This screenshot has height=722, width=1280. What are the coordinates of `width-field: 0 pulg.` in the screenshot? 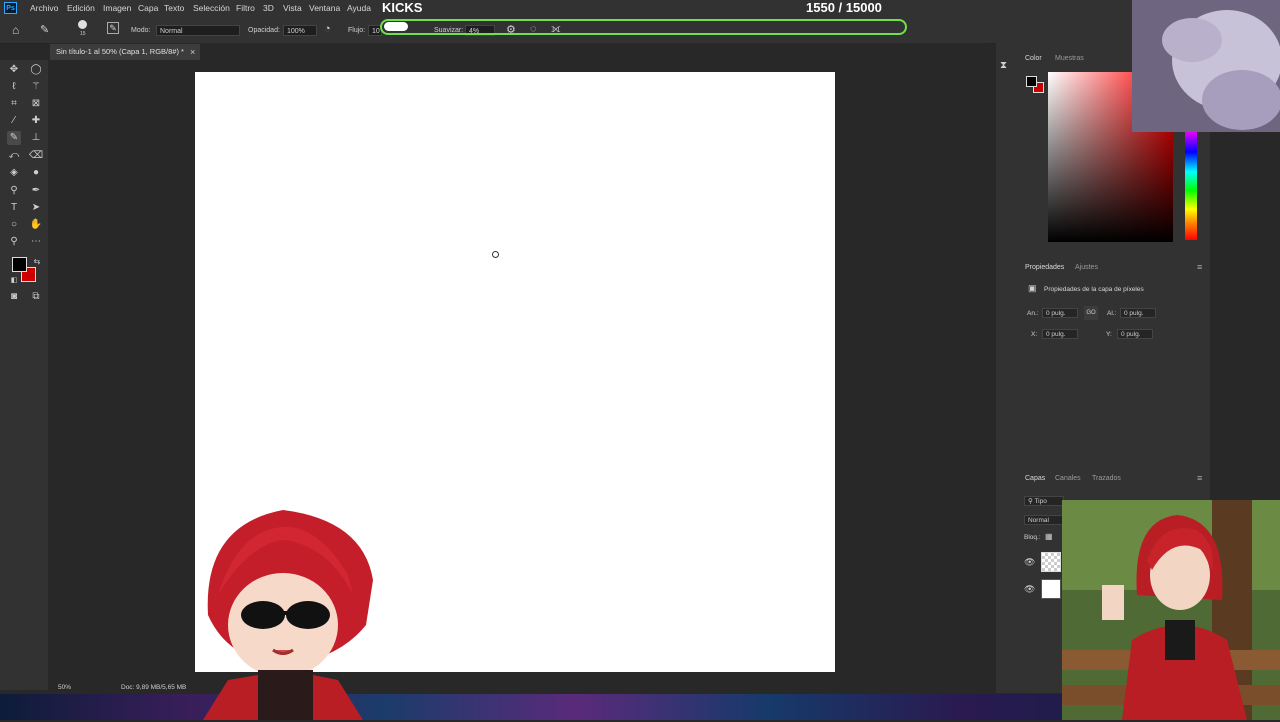 It's located at (1060, 313).